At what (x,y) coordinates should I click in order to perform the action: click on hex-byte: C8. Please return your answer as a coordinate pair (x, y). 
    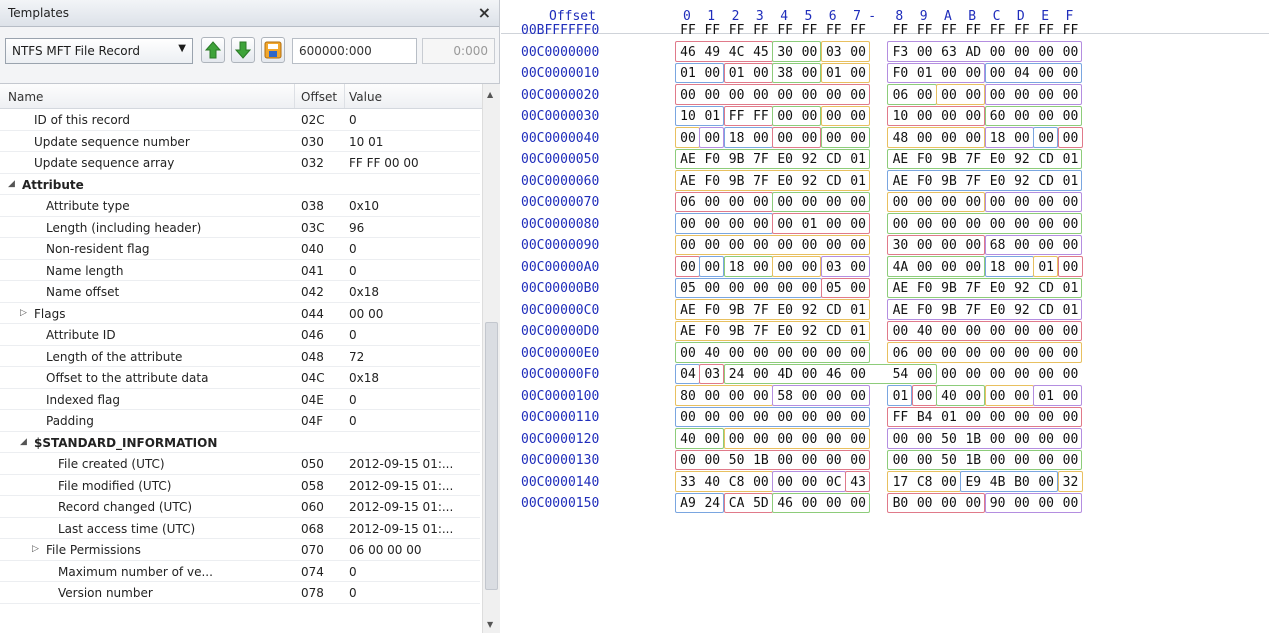
    Looking at the image, I should click on (737, 482).